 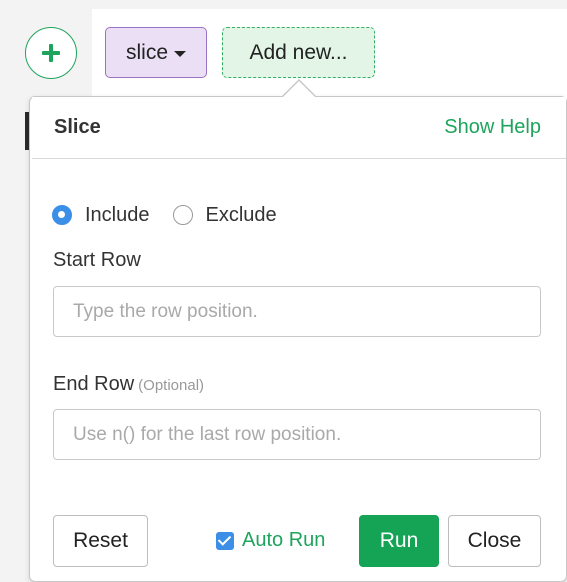 I want to click on run-button-label: Run, so click(x=399, y=540).